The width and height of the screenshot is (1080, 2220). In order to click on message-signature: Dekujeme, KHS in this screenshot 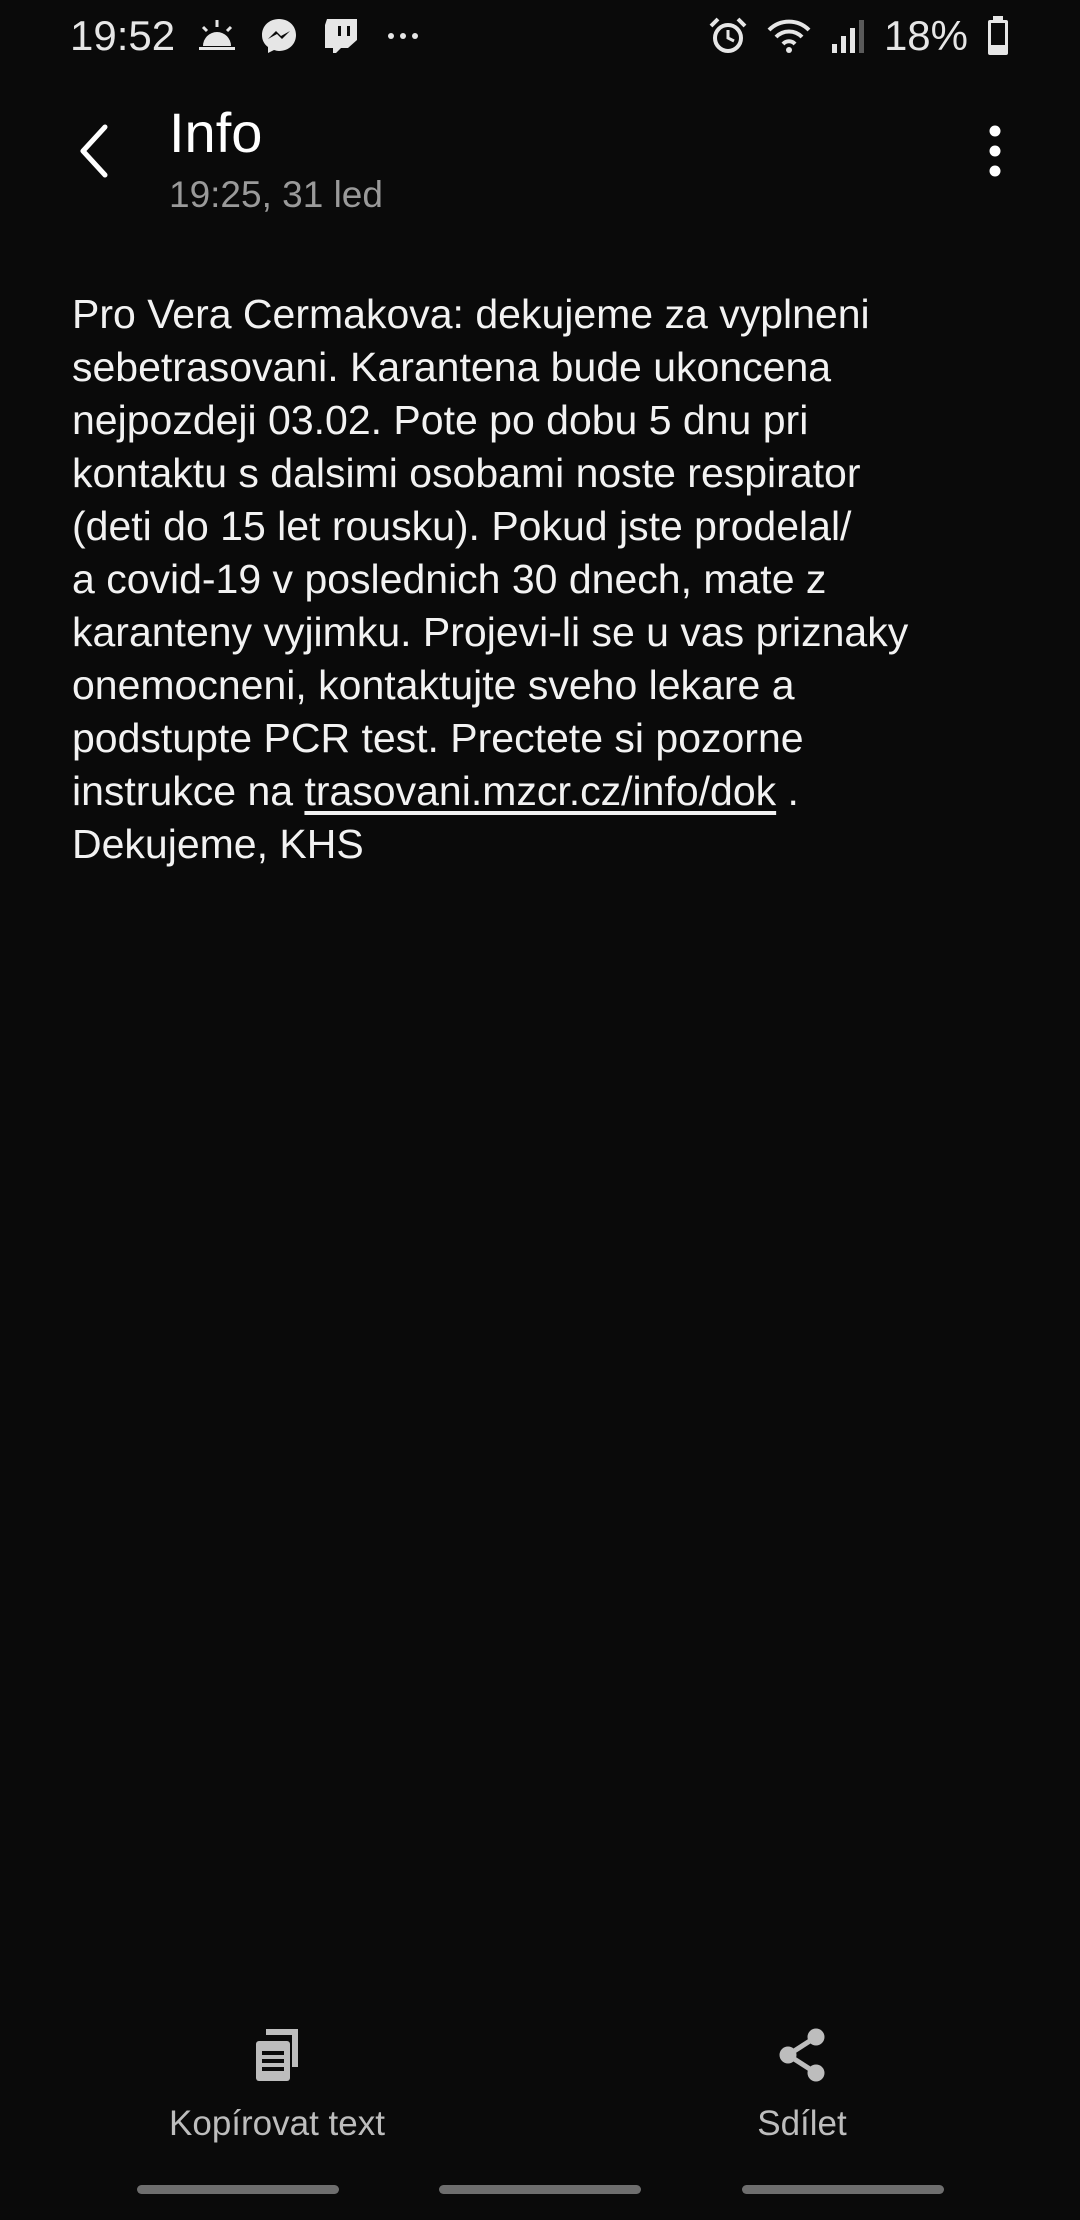, I will do `click(218, 844)`.